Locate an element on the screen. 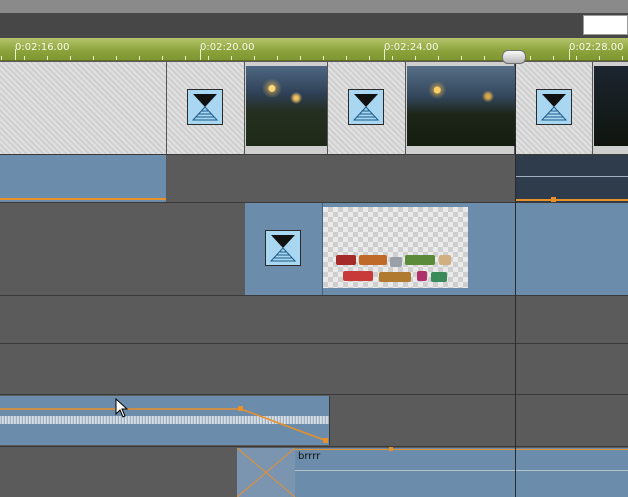 The height and width of the screenshot is (497, 628). logo-image-thumbnail is located at coordinates (395, 247).